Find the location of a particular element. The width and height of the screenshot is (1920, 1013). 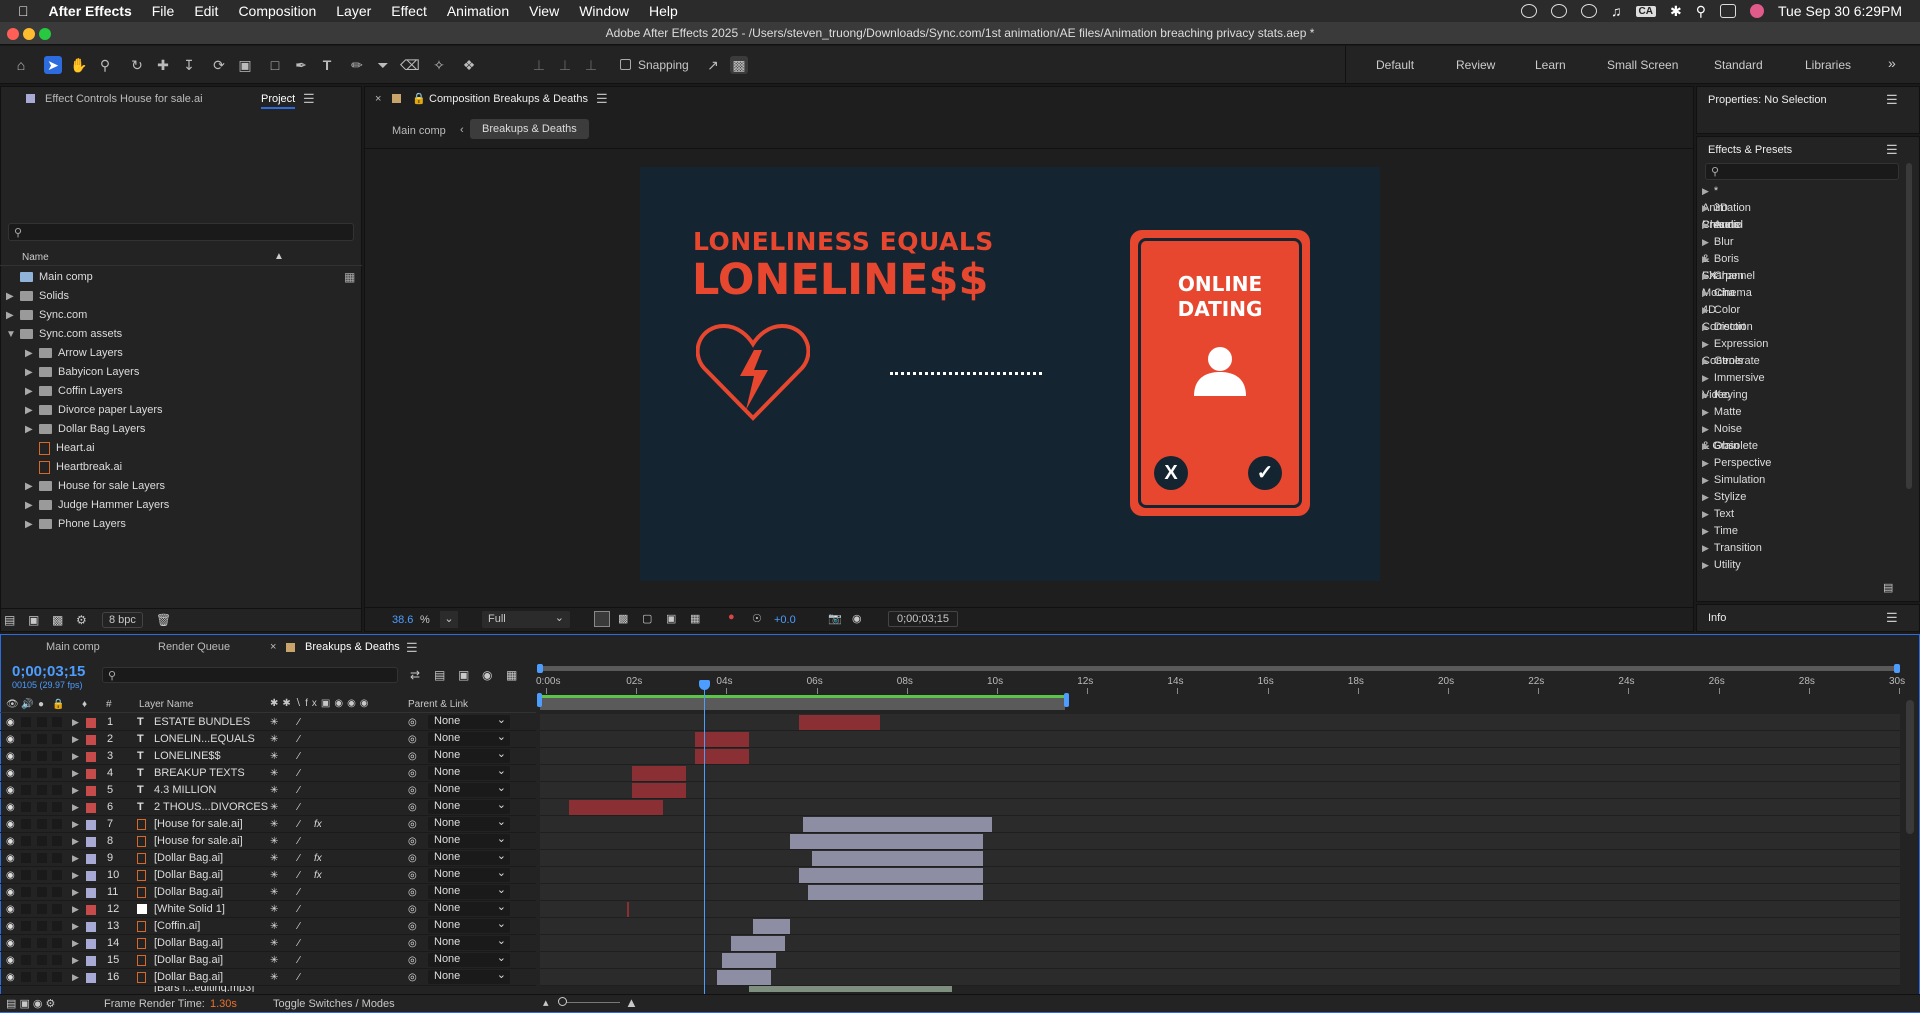

minimize-window-button is located at coordinates (29, 34).